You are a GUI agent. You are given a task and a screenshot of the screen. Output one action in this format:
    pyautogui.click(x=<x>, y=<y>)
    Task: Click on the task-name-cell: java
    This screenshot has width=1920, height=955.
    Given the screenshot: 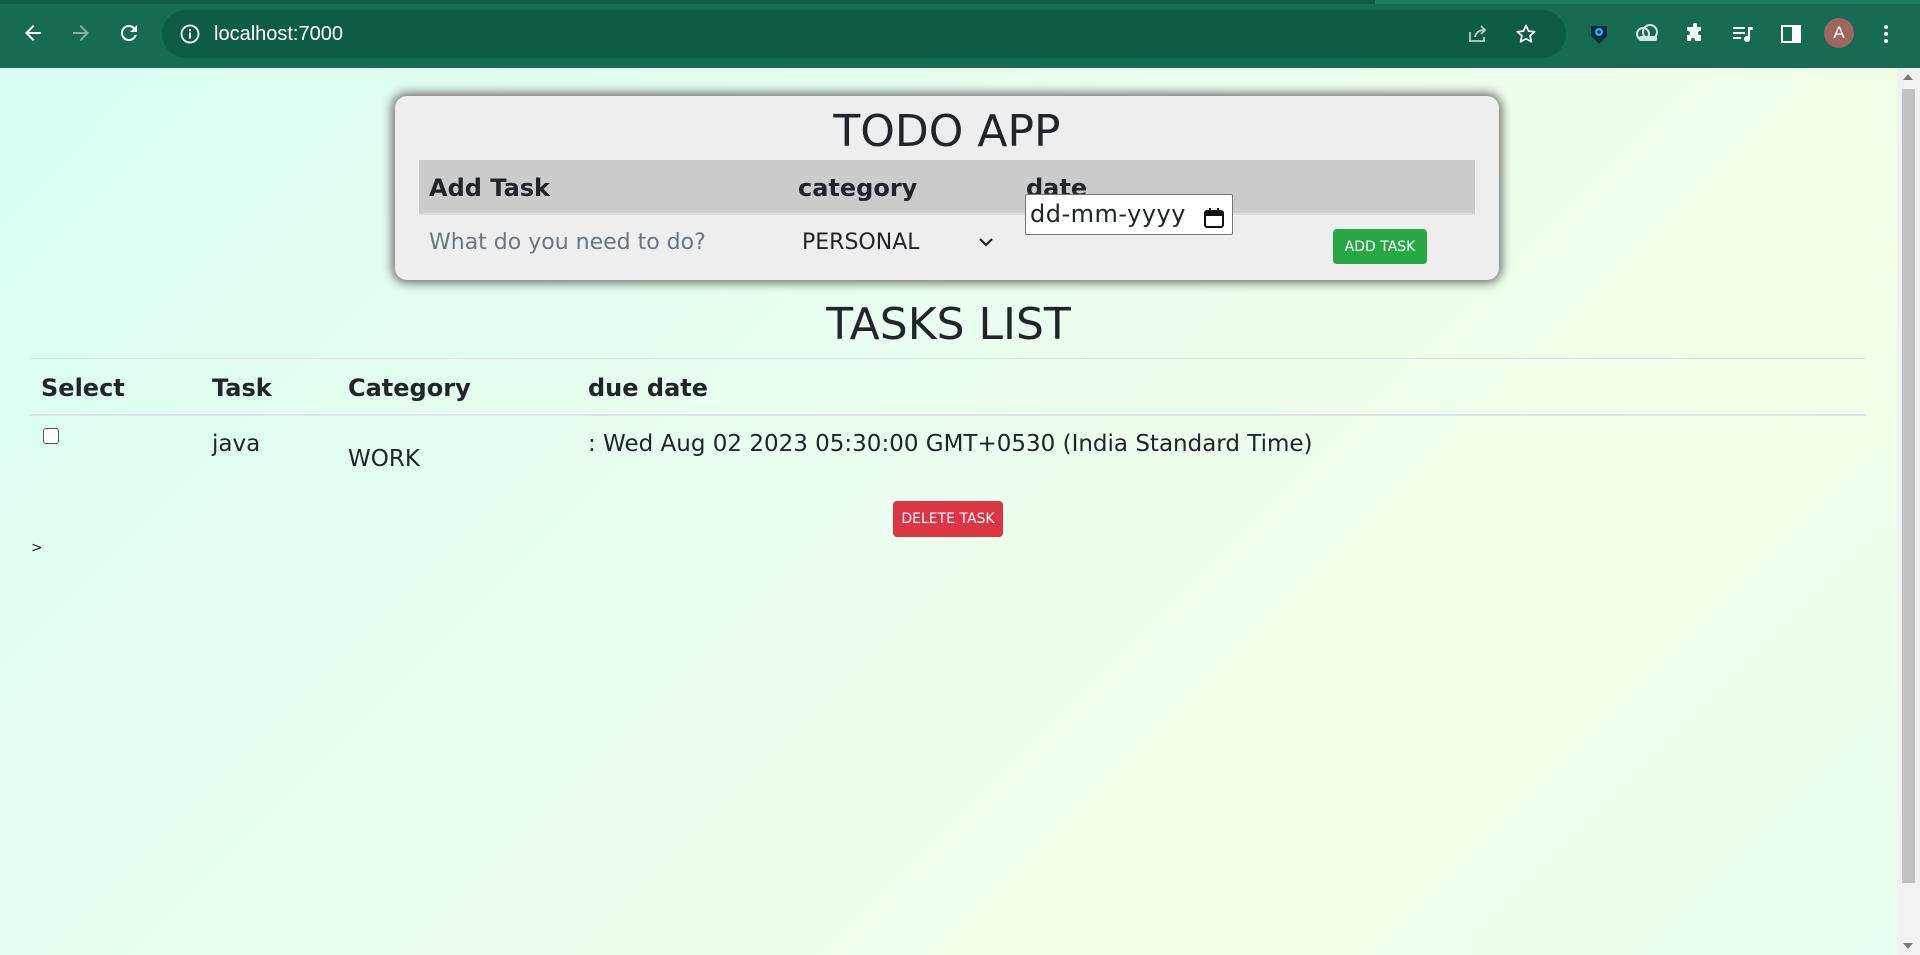 What is the action you would take?
    pyautogui.click(x=236, y=444)
    